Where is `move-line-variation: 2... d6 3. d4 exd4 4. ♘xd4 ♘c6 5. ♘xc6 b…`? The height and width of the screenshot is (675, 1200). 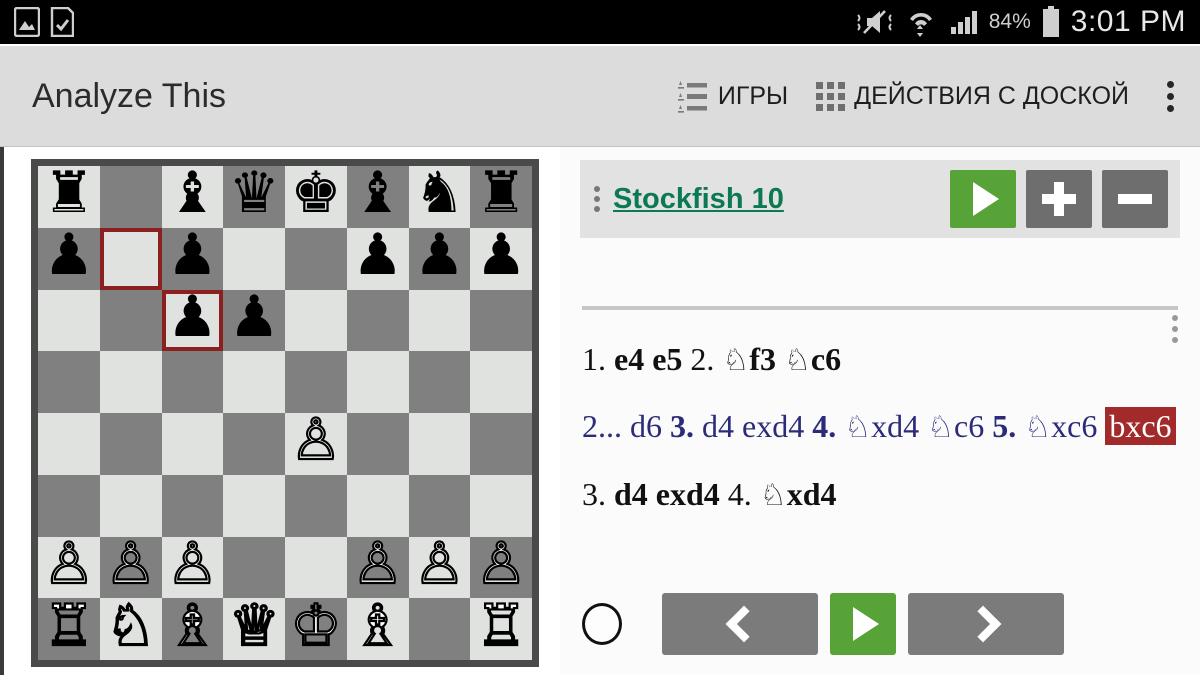 move-line-variation: 2... d6 3. d4 exd4 4. ♘xd4 ♘c6 5. ♘xc6 b… is located at coordinates (882, 426).